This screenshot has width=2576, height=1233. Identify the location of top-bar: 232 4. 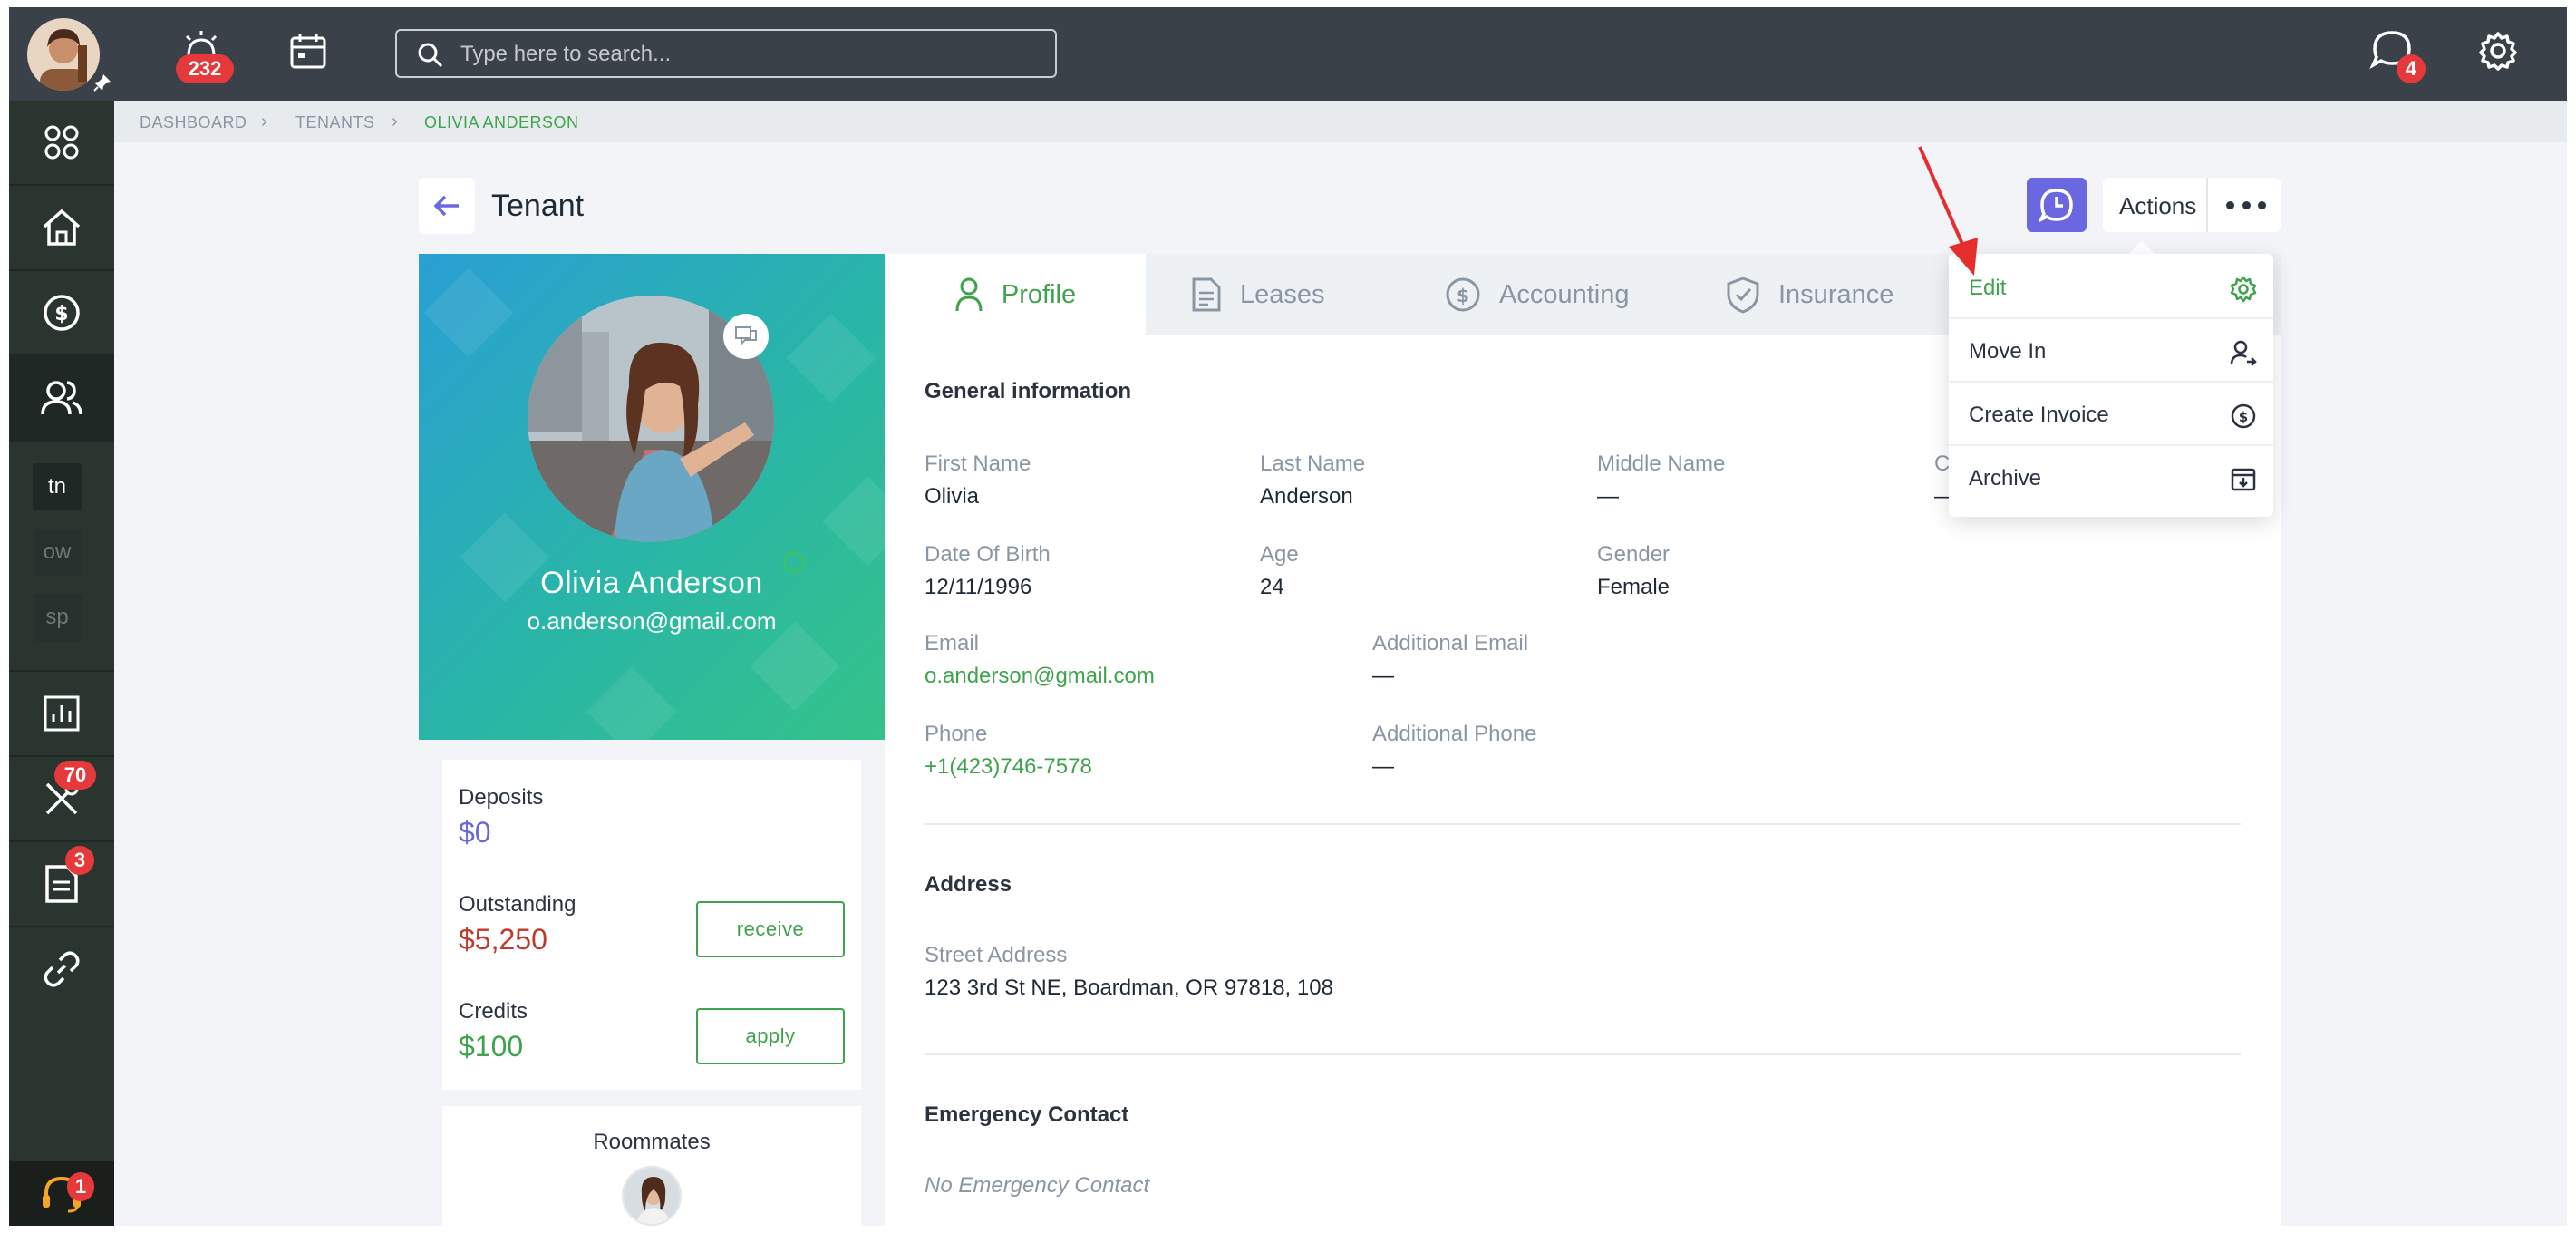
(1288, 54).